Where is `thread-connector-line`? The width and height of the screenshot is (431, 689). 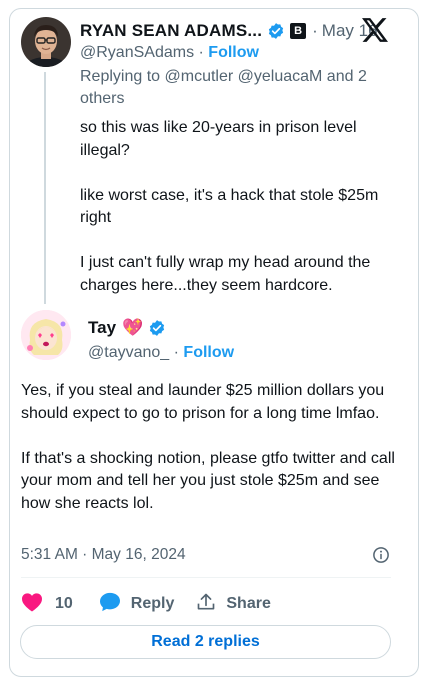 thread-connector-line is located at coordinates (45, 188).